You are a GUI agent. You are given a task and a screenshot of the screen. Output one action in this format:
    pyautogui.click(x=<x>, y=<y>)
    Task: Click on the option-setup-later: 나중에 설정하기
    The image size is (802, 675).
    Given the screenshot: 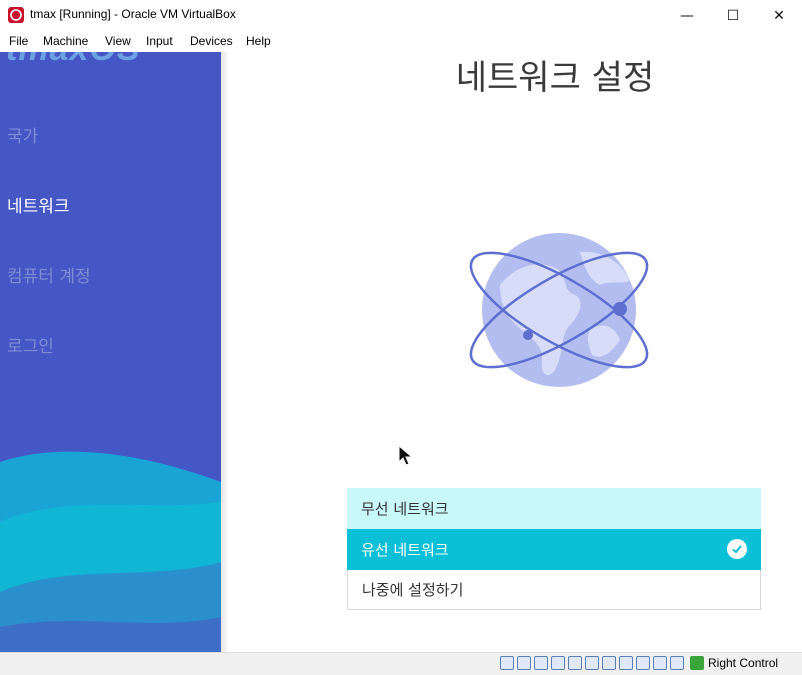 What is the action you would take?
    pyautogui.click(x=554, y=590)
    